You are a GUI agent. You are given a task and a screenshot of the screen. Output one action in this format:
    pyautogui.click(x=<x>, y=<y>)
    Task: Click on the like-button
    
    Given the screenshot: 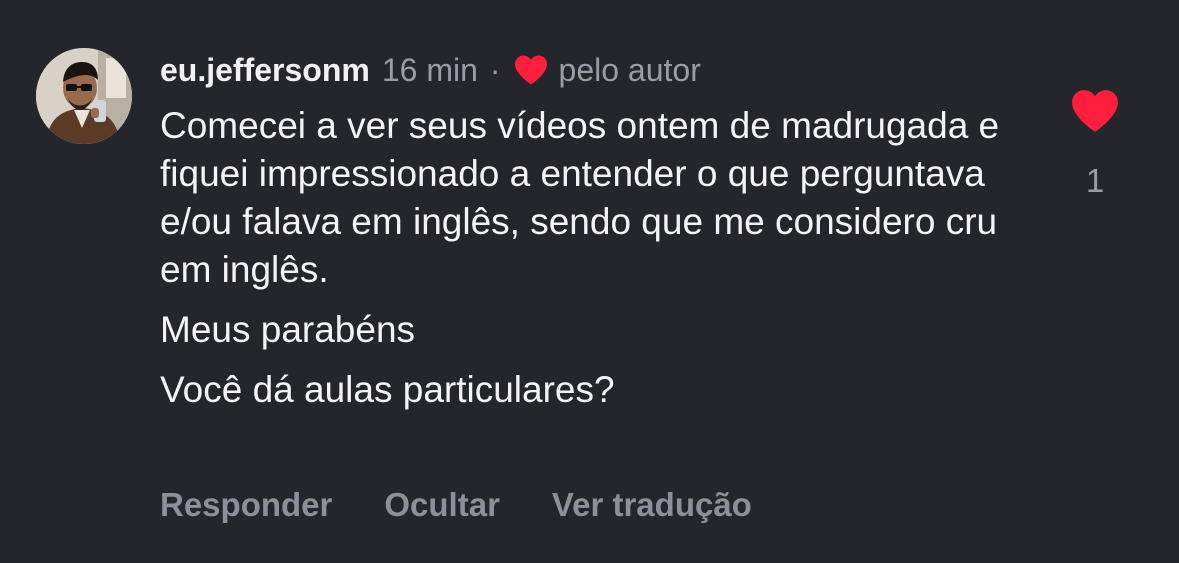 What is the action you would take?
    pyautogui.click(x=1095, y=111)
    